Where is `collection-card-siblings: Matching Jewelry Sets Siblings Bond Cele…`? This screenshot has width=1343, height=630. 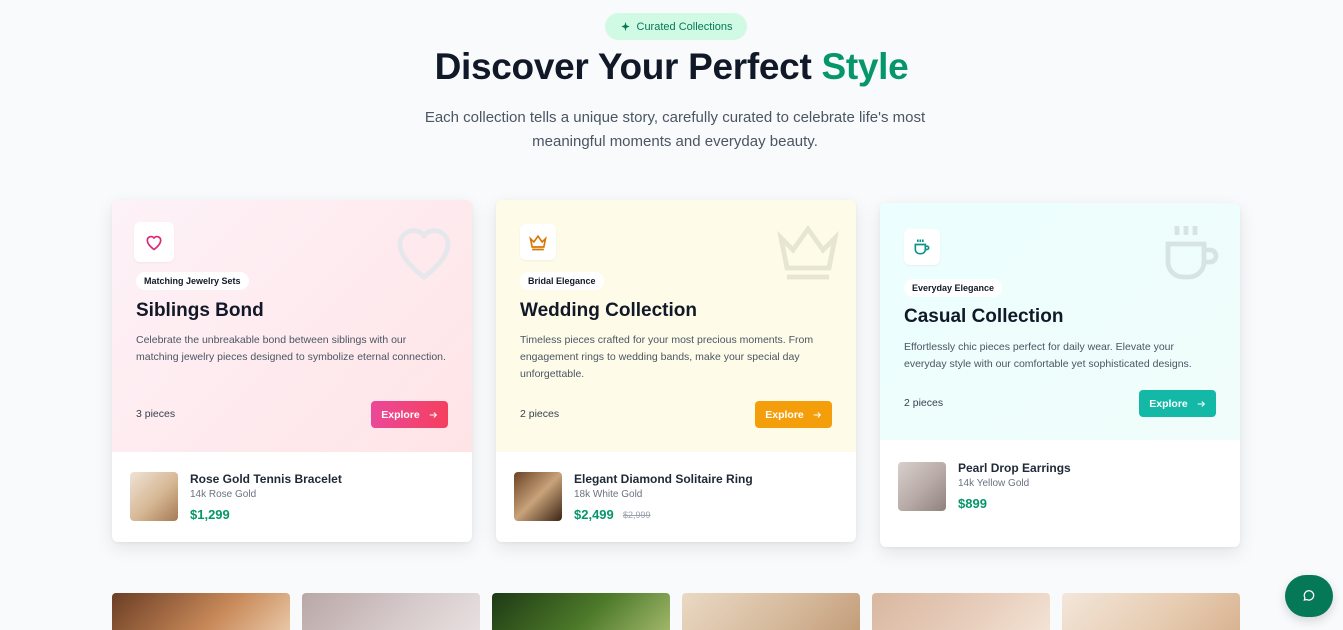 collection-card-siblings: Matching Jewelry Sets Siblings Bond Cele… is located at coordinates (292, 371).